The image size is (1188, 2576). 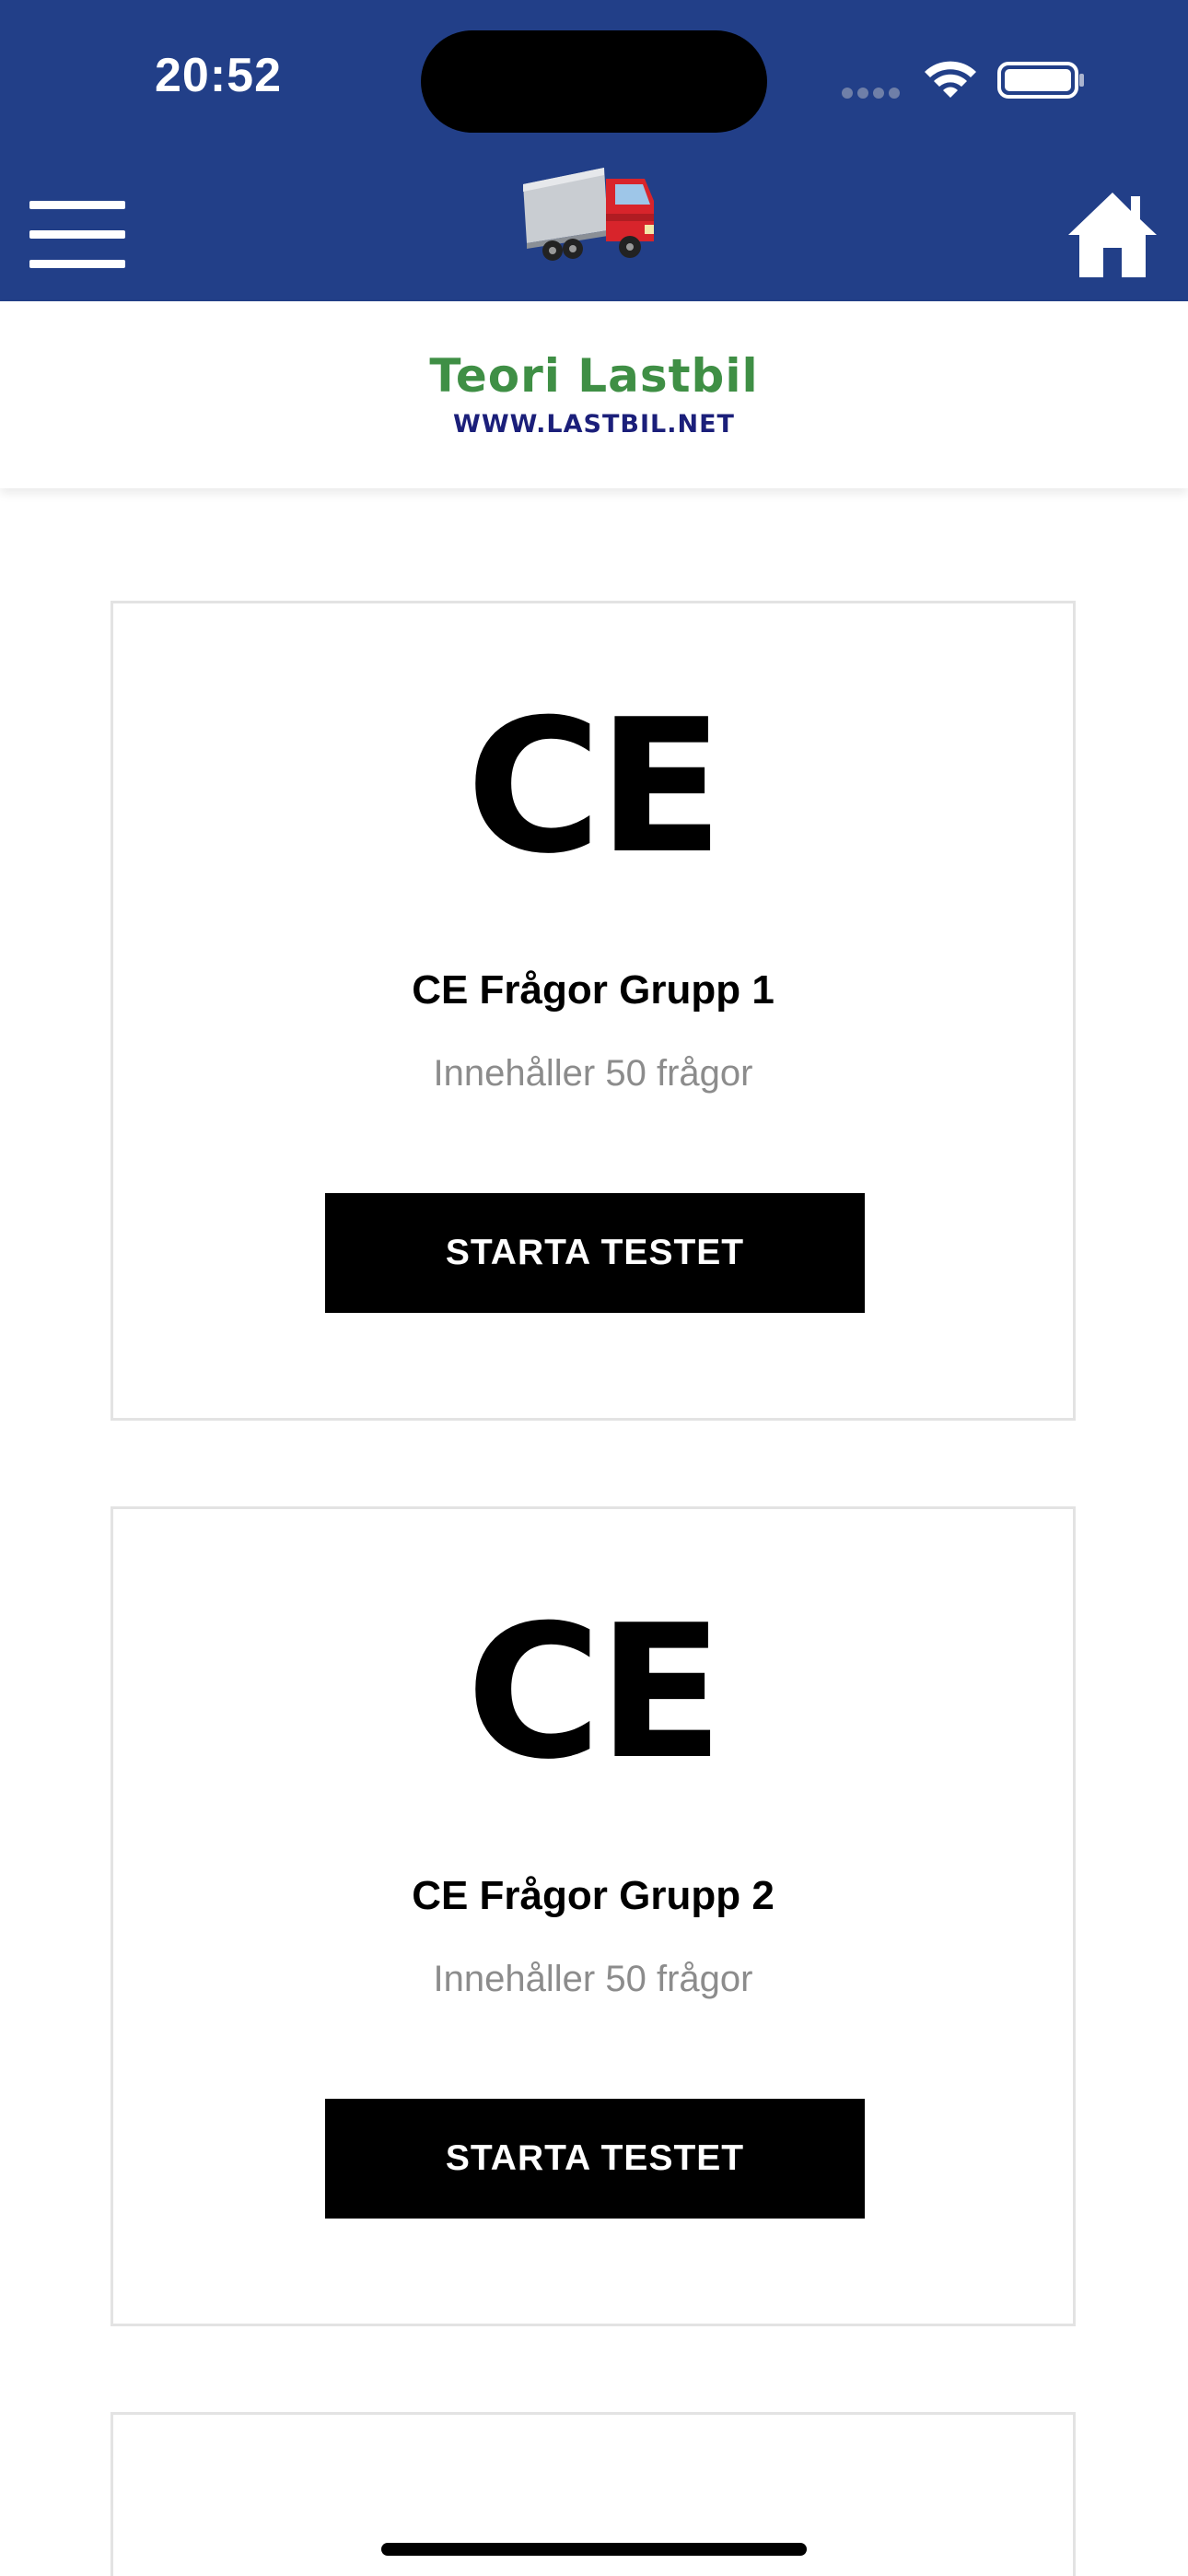 What do you see at coordinates (593, 990) in the screenshot?
I see `card-title: CE Frågor Grupp 1` at bounding box center [593, 990].